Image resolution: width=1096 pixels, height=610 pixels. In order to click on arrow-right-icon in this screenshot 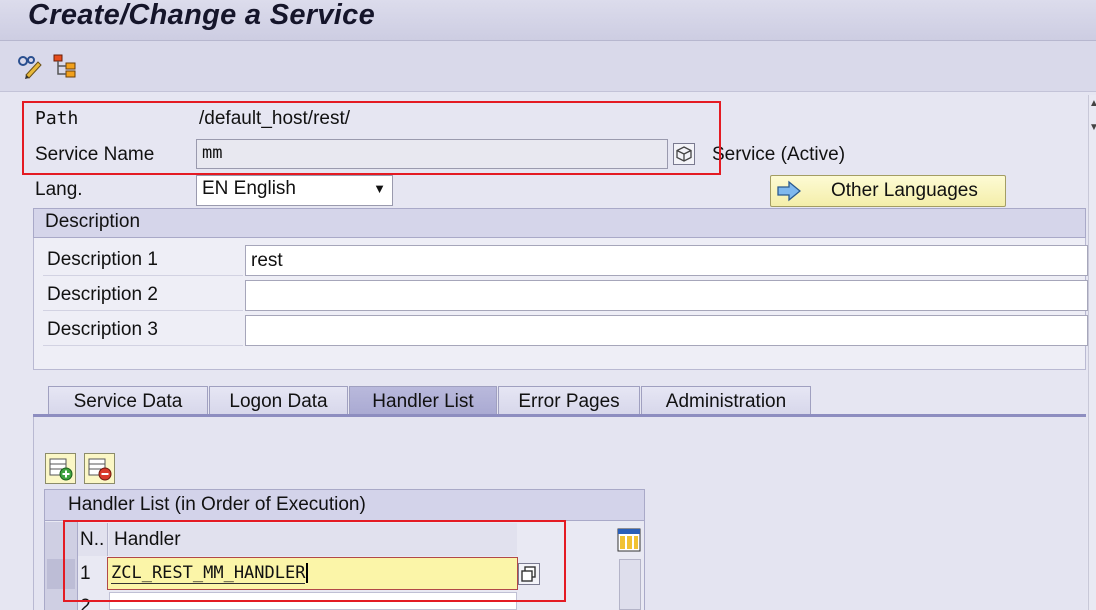, I will do `click(789, 194)`.